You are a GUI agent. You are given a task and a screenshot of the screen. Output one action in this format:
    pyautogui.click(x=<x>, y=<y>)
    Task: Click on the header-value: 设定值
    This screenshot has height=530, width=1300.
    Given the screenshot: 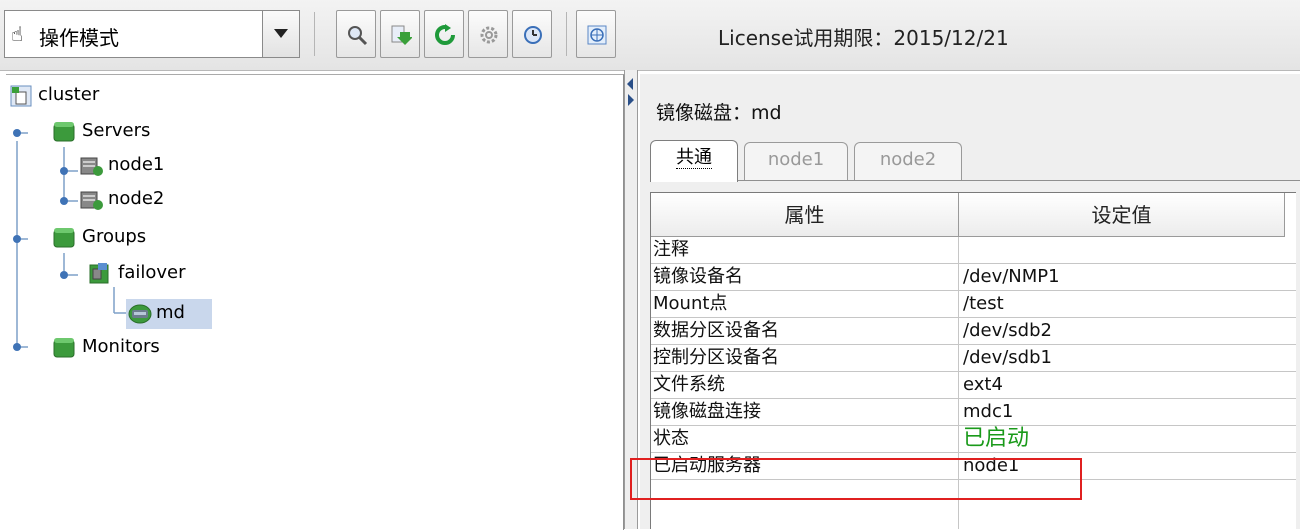 What is the action you would take?
    pyautogui.click(x=1122, y=215)
    